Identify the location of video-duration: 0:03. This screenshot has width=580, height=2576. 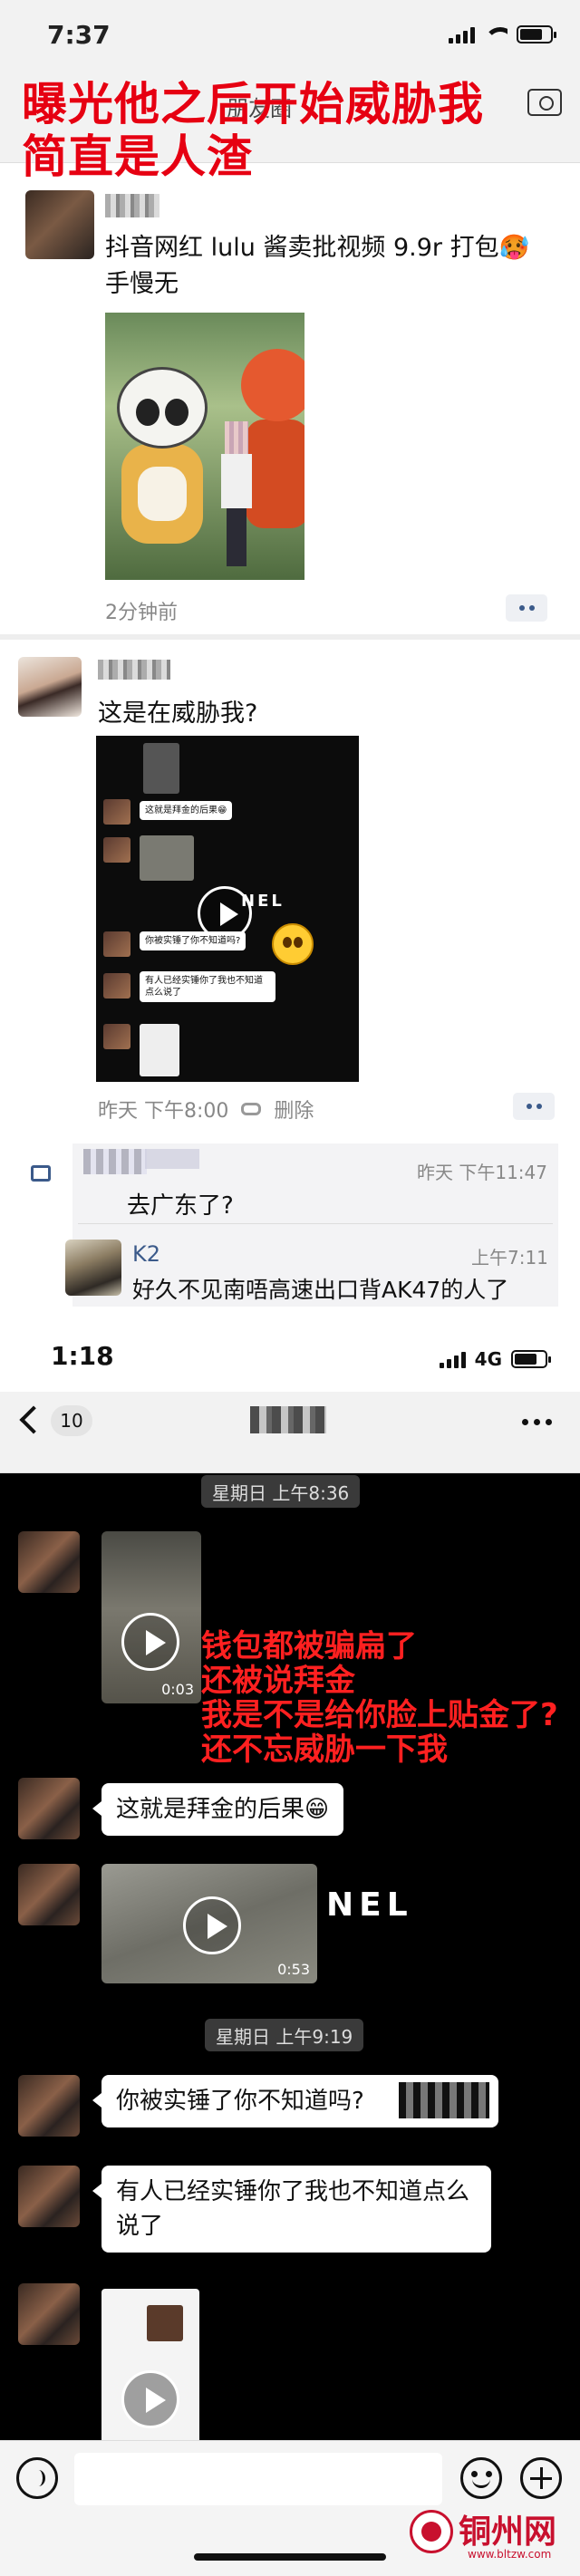
(177, 1689).